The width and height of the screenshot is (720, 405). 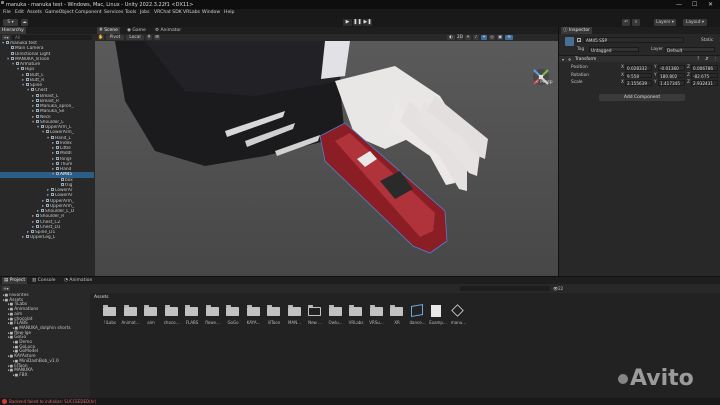 What do you see at coordinates (78, 280) in the screenshot?
I see `tab-animation: ◔ Animation` at bounding box center [78, 280].